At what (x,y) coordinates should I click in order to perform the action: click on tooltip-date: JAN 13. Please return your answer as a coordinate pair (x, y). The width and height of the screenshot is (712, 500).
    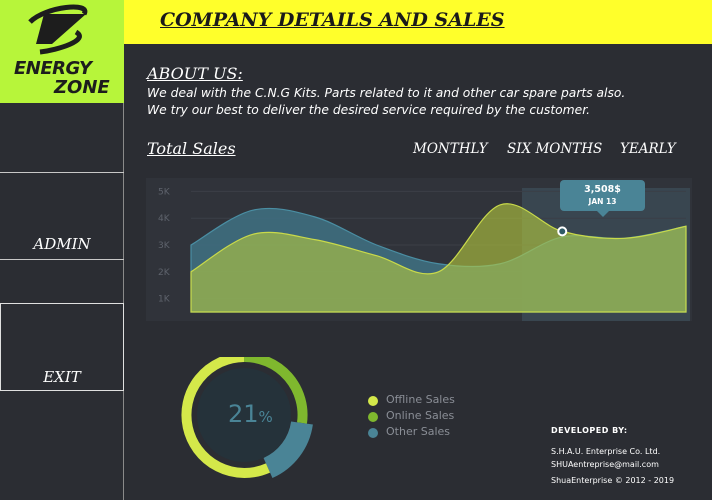
    Looking at the image, I should click on (602, 201).